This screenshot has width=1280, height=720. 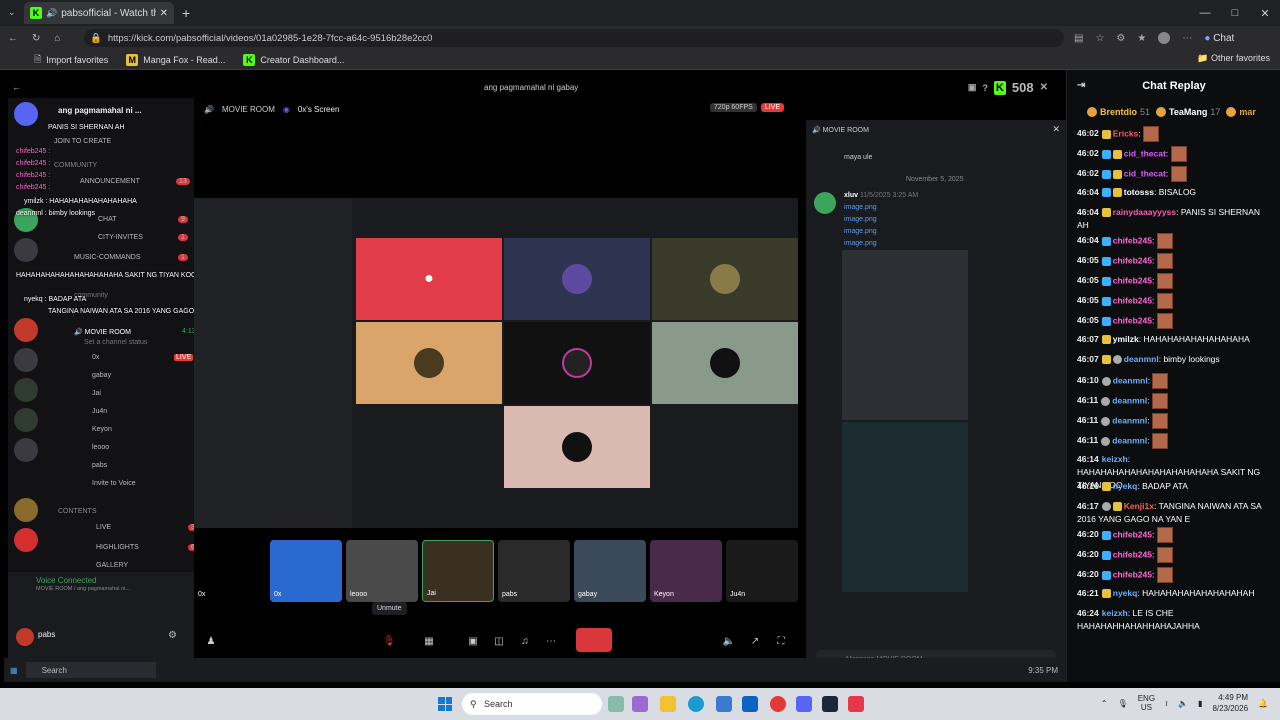 I want to click on voice-user: Keyon, so click(x=102, y=429).